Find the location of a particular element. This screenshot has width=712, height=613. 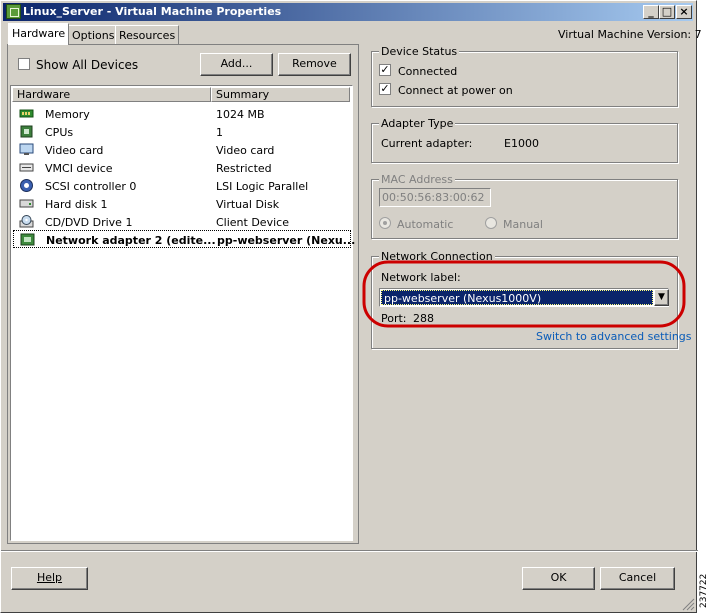

show-all-devices-label: Show All Devices is located at coordinates (87, 65).